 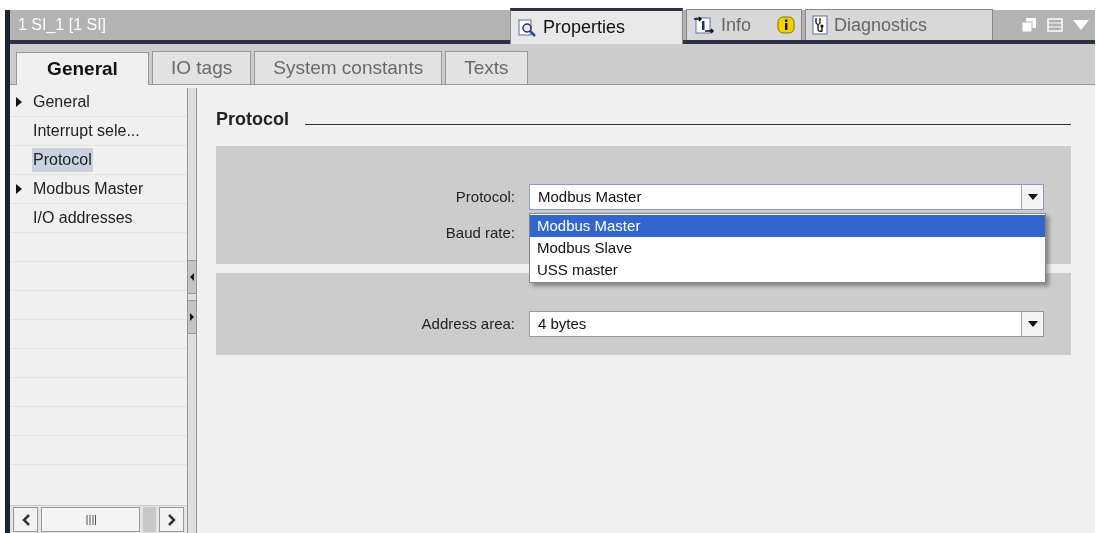 What do you see at coordinates (744, 24) in the screenshot?
I see `inspector-tab: Info` at bounding box center [744, 24].